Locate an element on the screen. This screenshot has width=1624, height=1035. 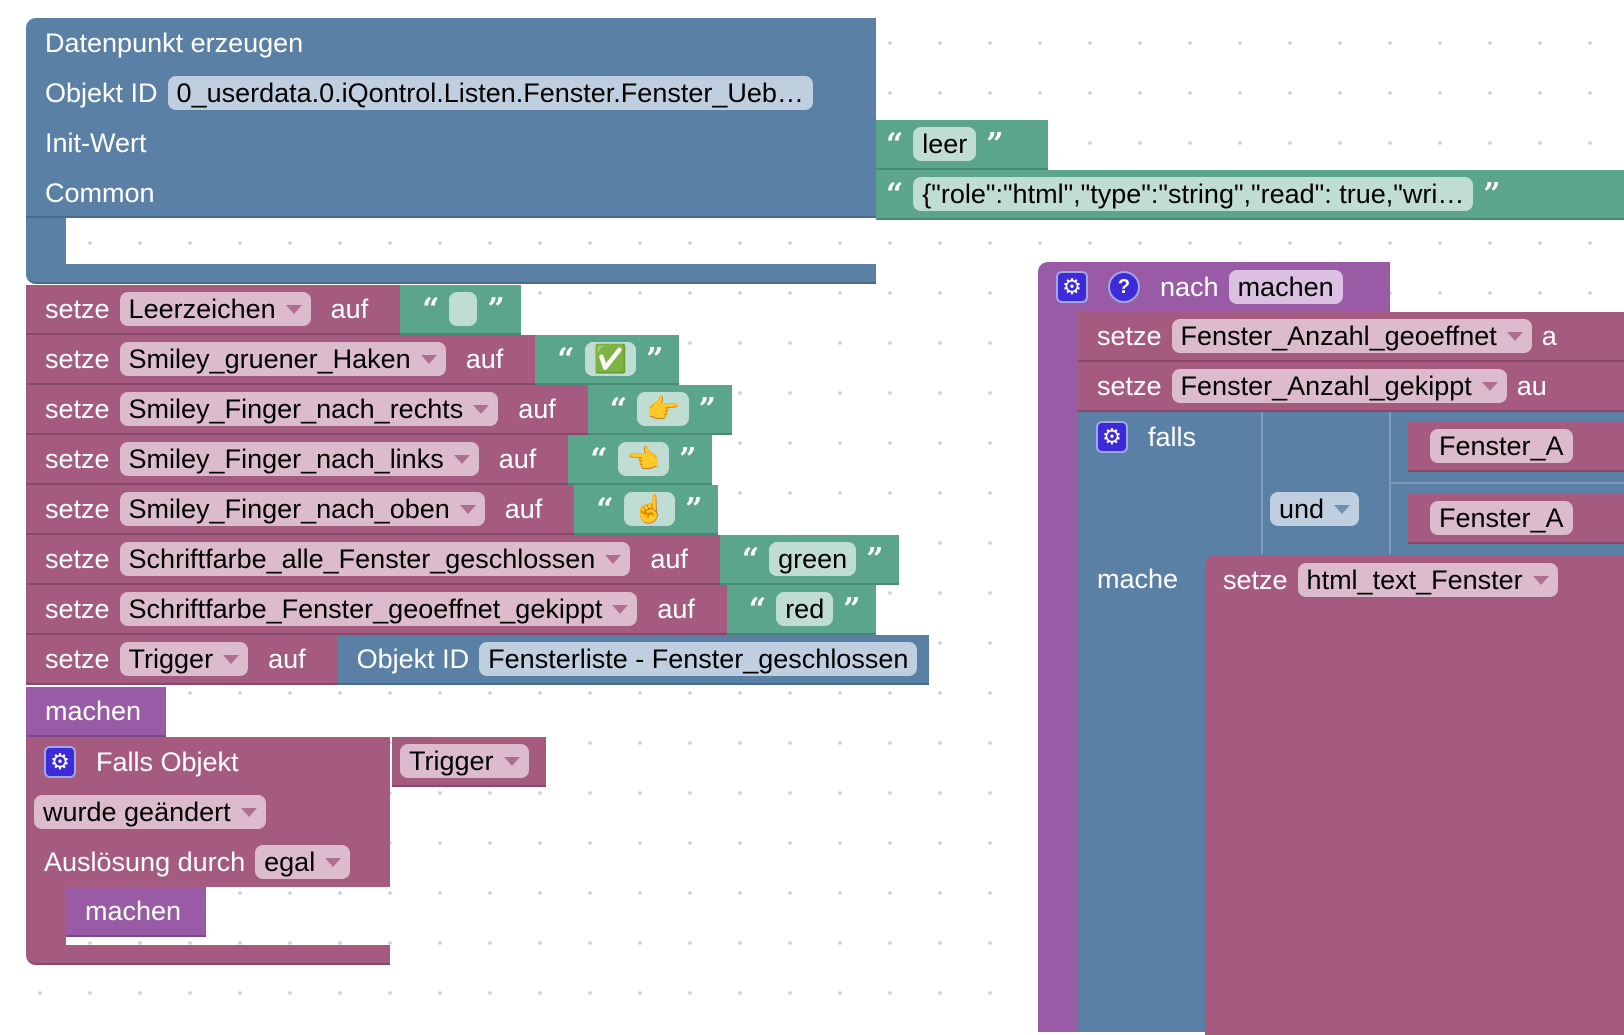
variable-dropdown: Fenster_Anzahl_gekippt is located at coordinates (1339, 386).